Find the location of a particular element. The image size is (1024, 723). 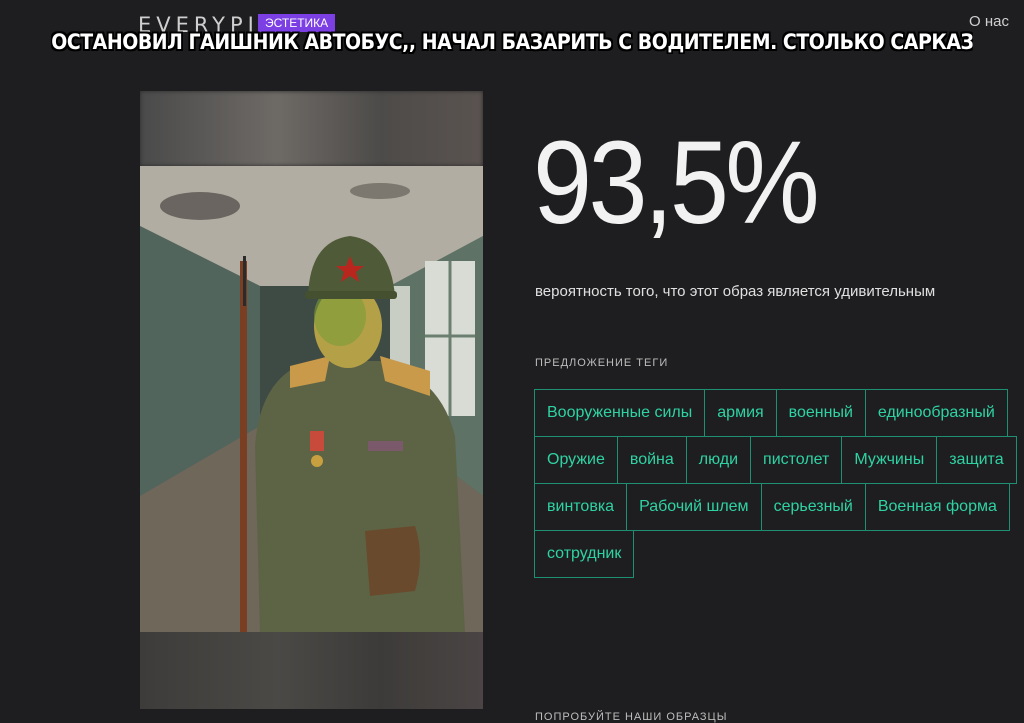

tag-button: Военная форма is located at coordinates (937, 507).